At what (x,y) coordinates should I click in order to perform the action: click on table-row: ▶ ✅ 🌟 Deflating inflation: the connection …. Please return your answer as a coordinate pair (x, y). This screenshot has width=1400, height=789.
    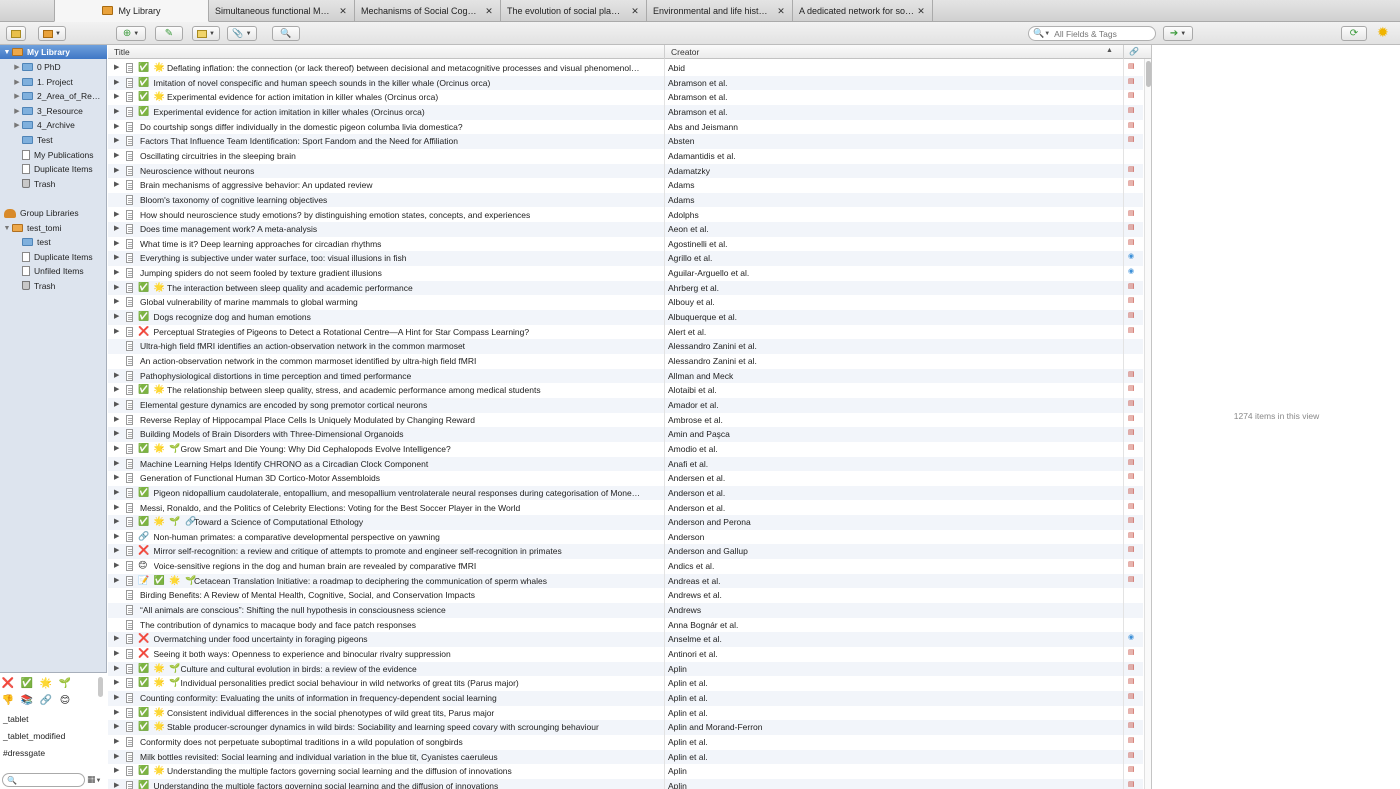
    Looking at the image, I should click on (625, 68).